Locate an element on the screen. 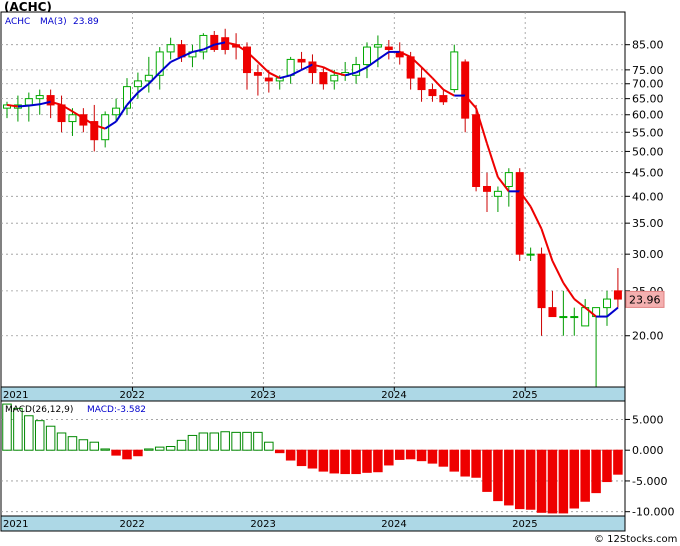  price-year-label-2: 2023 is located at coordinates (262, 395).